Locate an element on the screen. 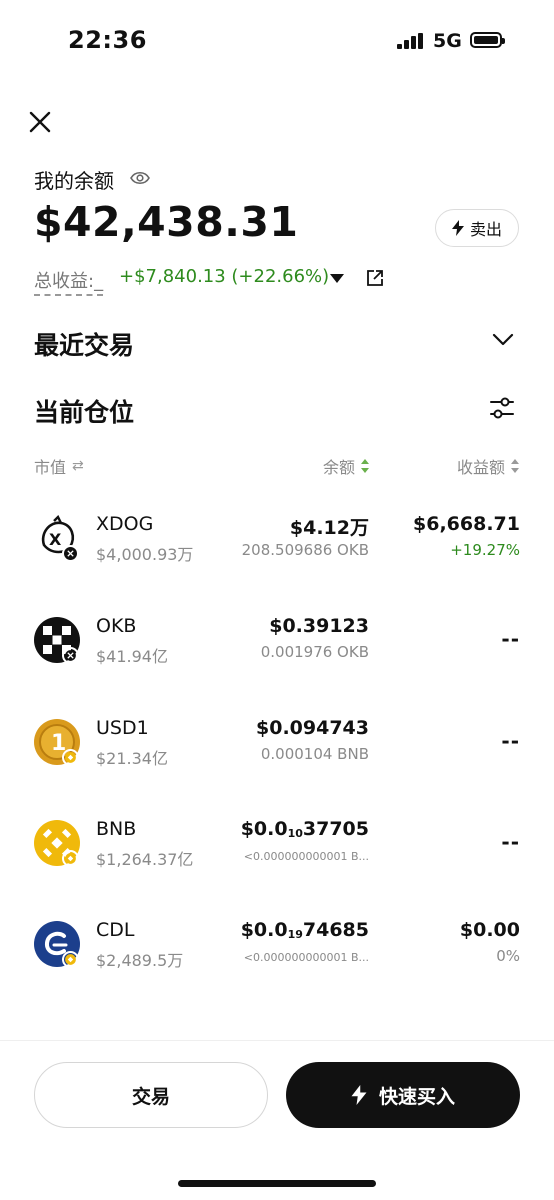 This screenshot has width=554, height=1200. balance-value: $42,438.31 is located at coordinates (166, 222).